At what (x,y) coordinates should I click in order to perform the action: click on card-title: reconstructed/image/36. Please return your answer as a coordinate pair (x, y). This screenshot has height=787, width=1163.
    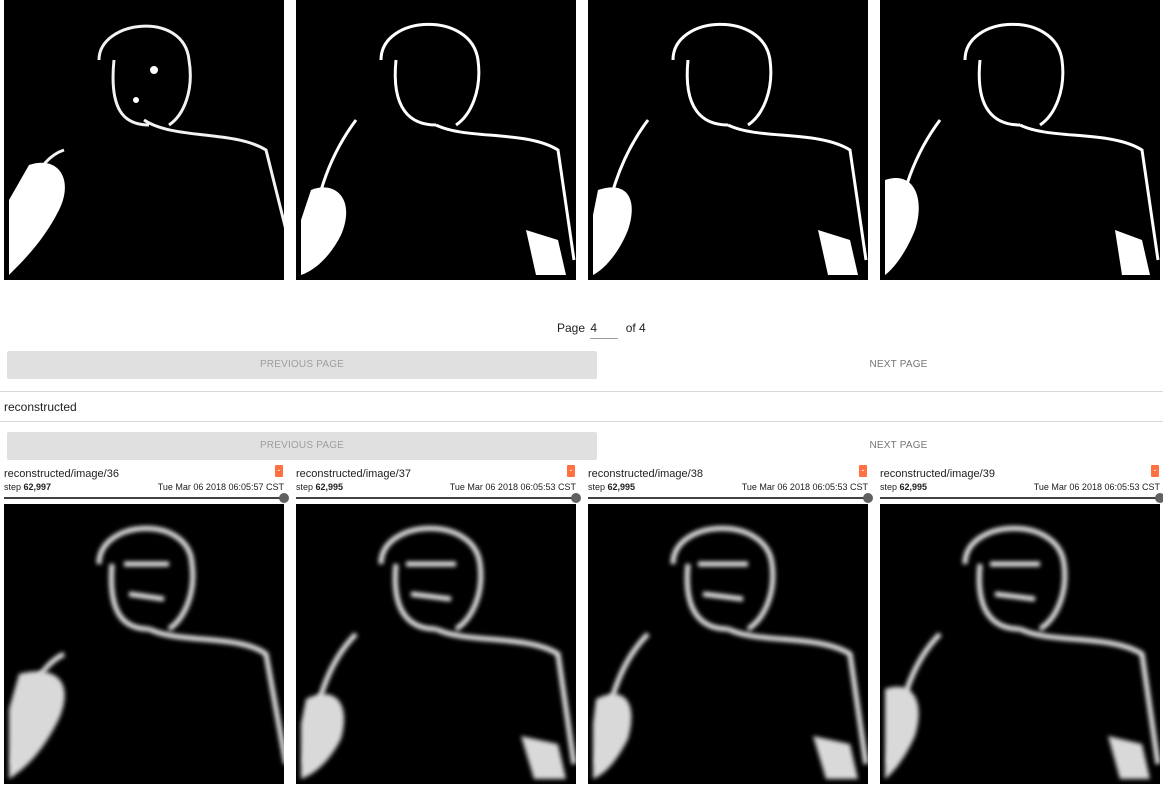
    Looking at the image, I should click on (61, 474).